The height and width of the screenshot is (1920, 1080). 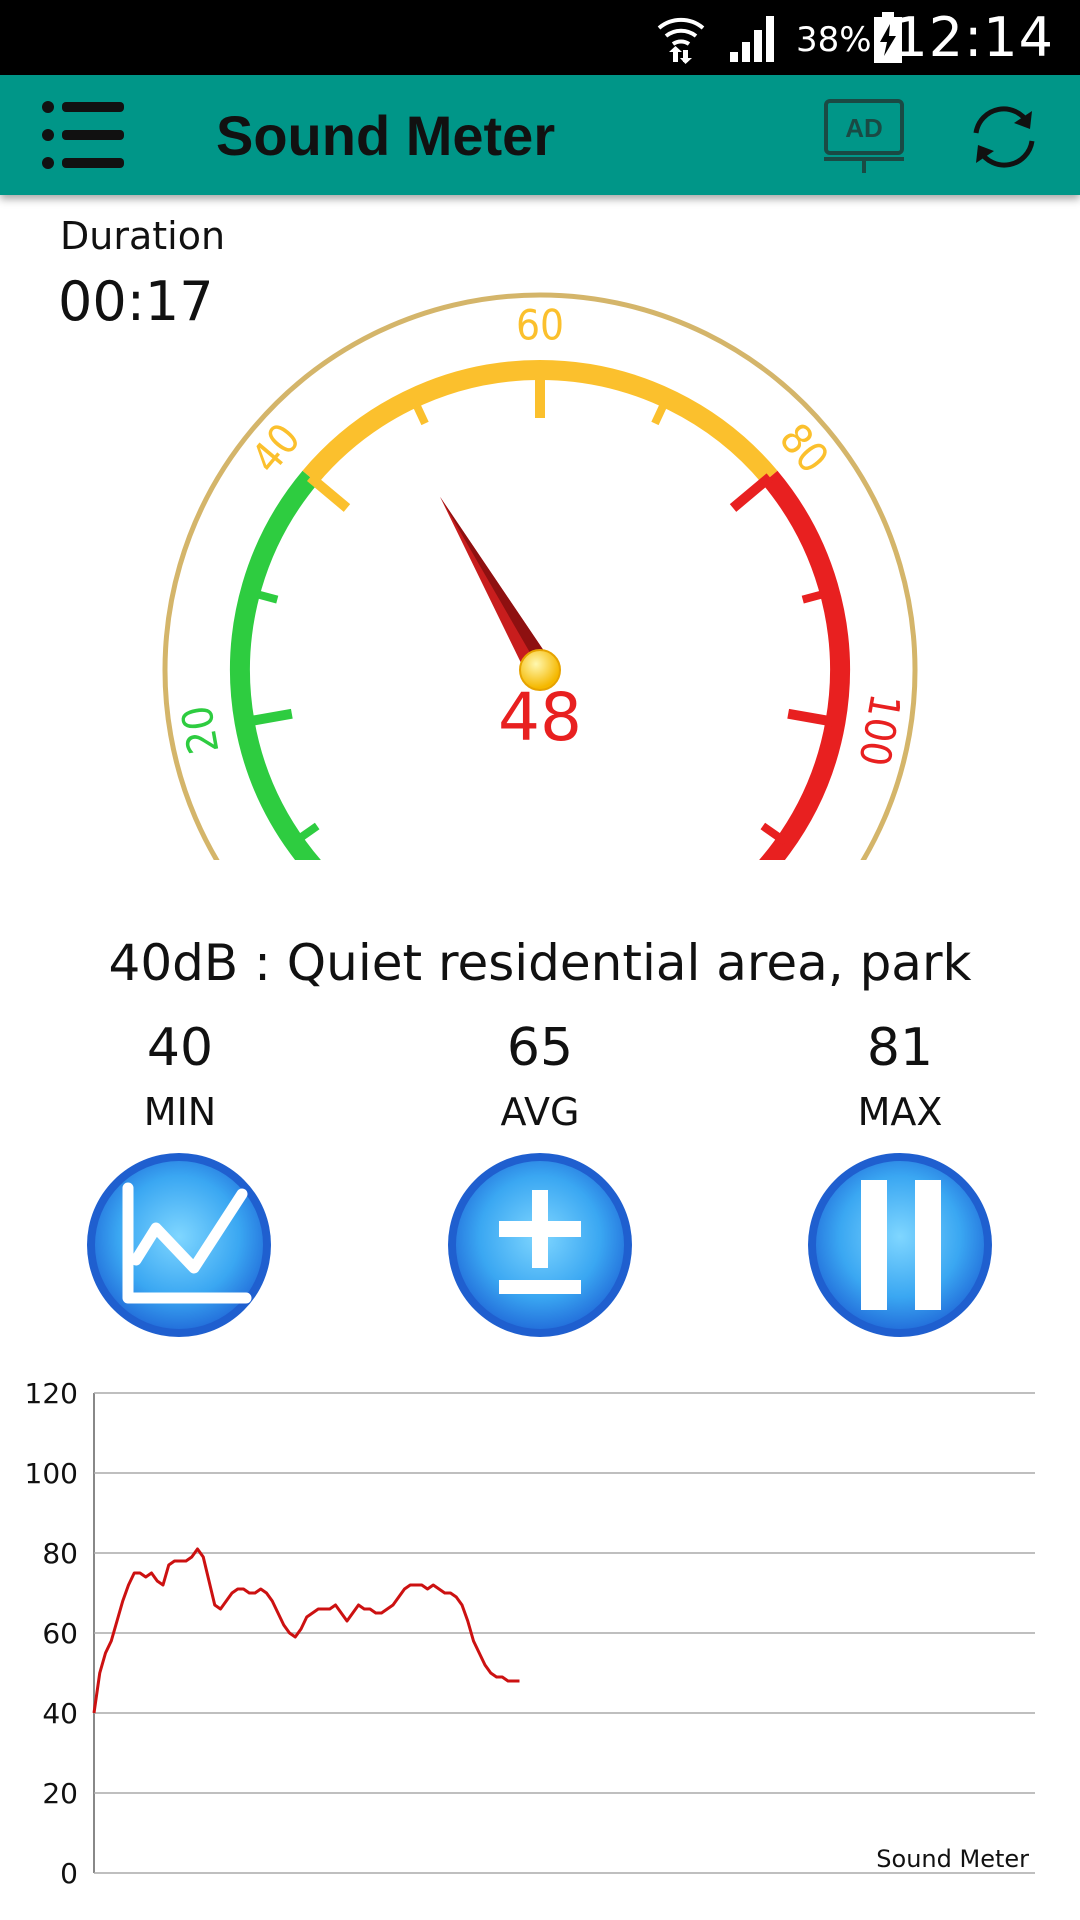 I want to click on y-tick-label: 20, so click(x=60, y=1793).